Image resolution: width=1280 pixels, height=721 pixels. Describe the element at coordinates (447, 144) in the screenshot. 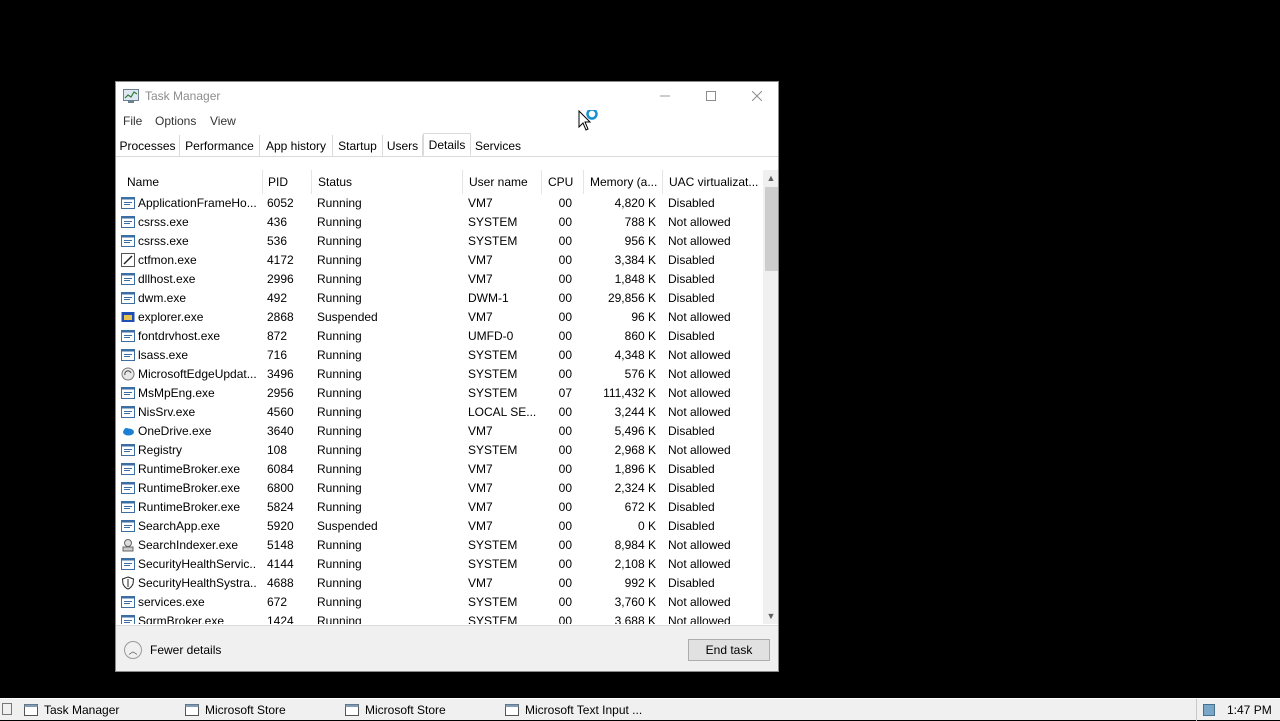

I see `tab-details: Details` at that location.